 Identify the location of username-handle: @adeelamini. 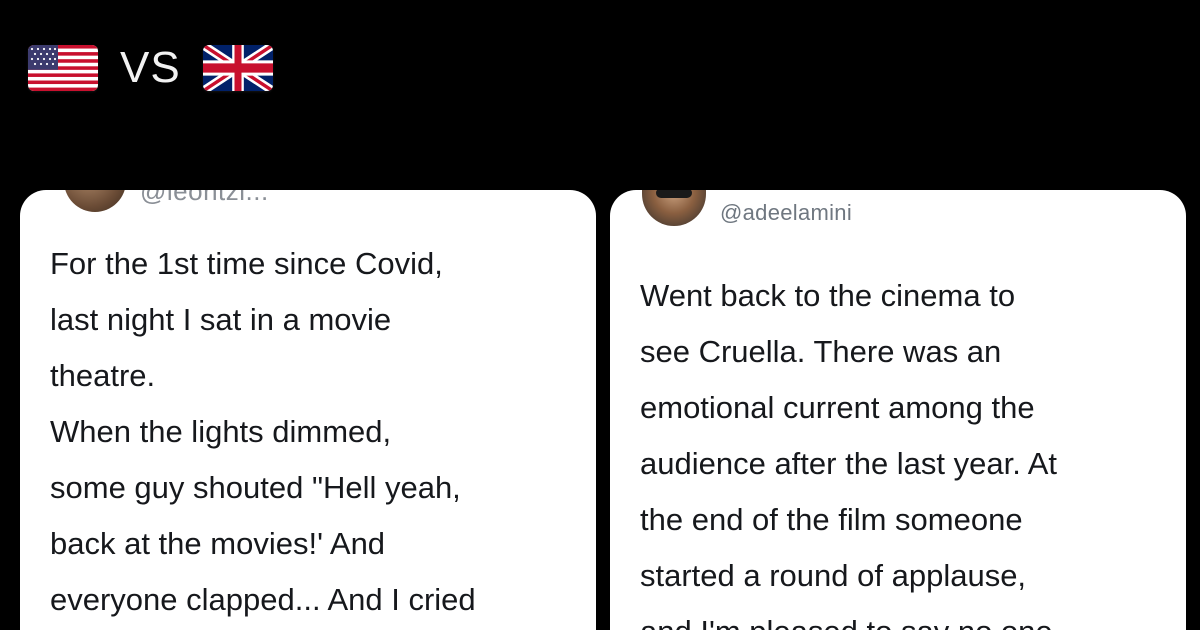
(786, 212).